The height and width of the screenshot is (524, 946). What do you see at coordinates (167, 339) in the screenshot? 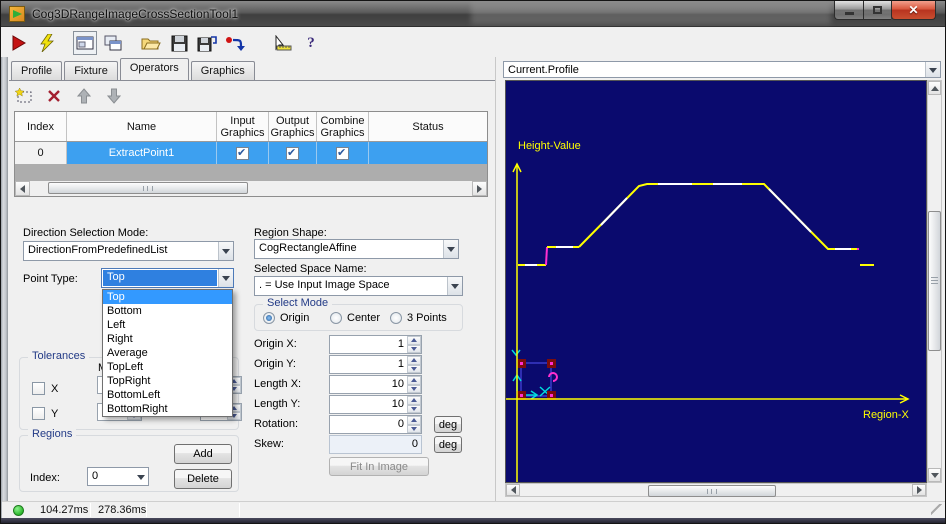
I see `point-type-option-right: Right` at bounding box center [167, 339].